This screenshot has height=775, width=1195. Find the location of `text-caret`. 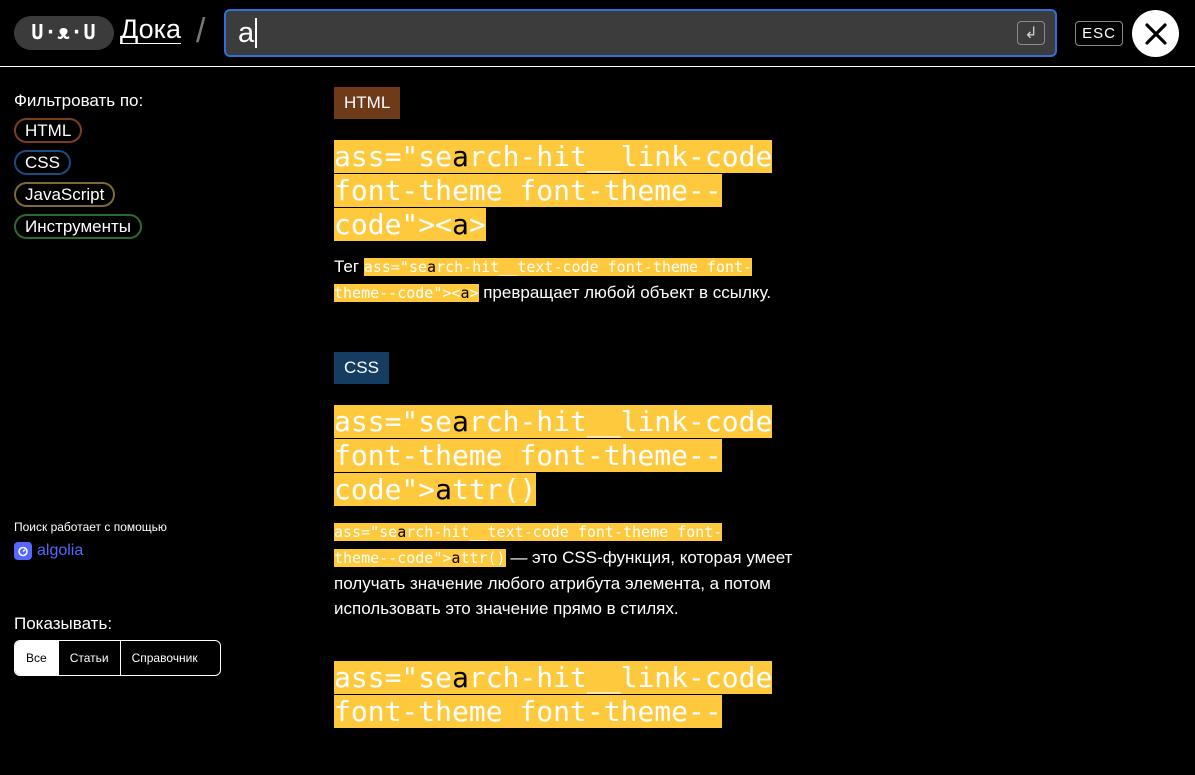

text-caret is located at coordinates (256, 33).